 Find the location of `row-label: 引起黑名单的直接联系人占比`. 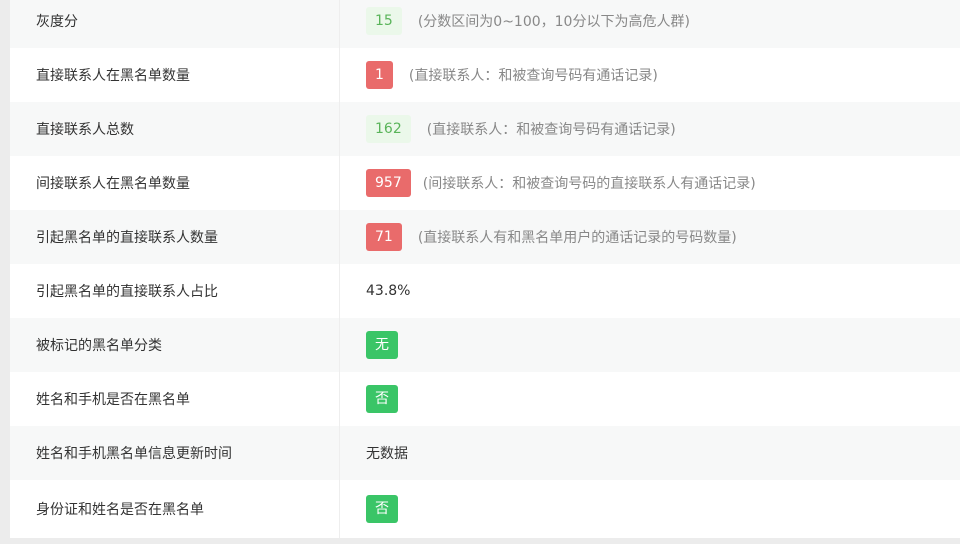

row-label: 引起黑名单的直接联系人占比 is located at coordinates (127, 292).